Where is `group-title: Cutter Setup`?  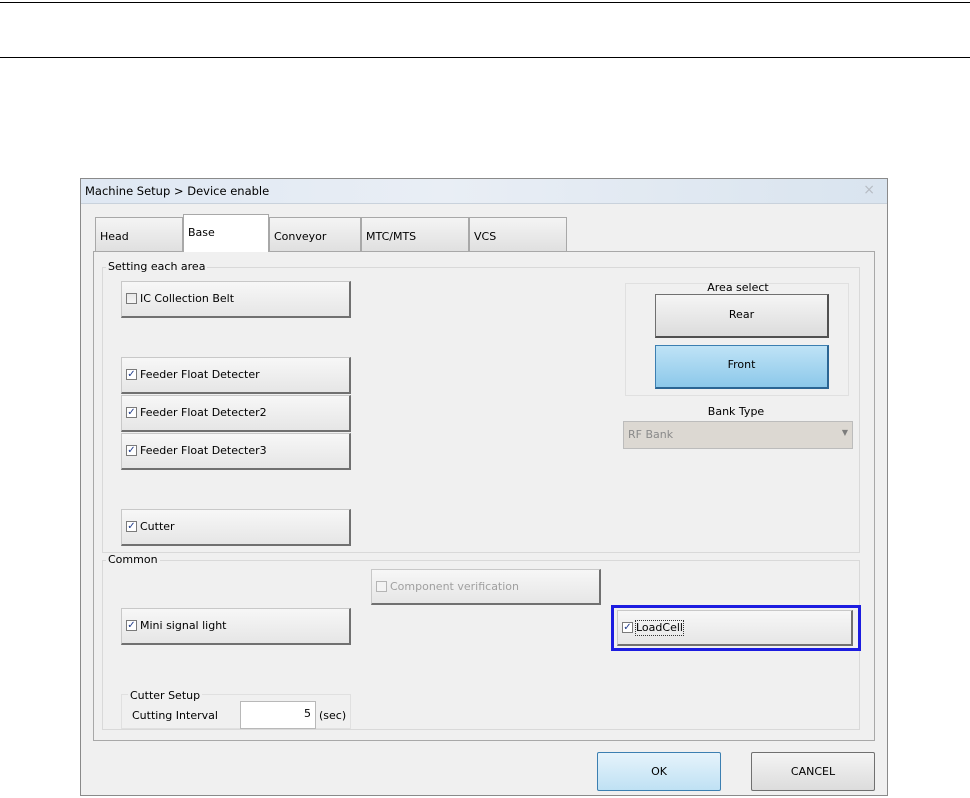
group-title: Cutter Setup is located at coordinates (165, 695).